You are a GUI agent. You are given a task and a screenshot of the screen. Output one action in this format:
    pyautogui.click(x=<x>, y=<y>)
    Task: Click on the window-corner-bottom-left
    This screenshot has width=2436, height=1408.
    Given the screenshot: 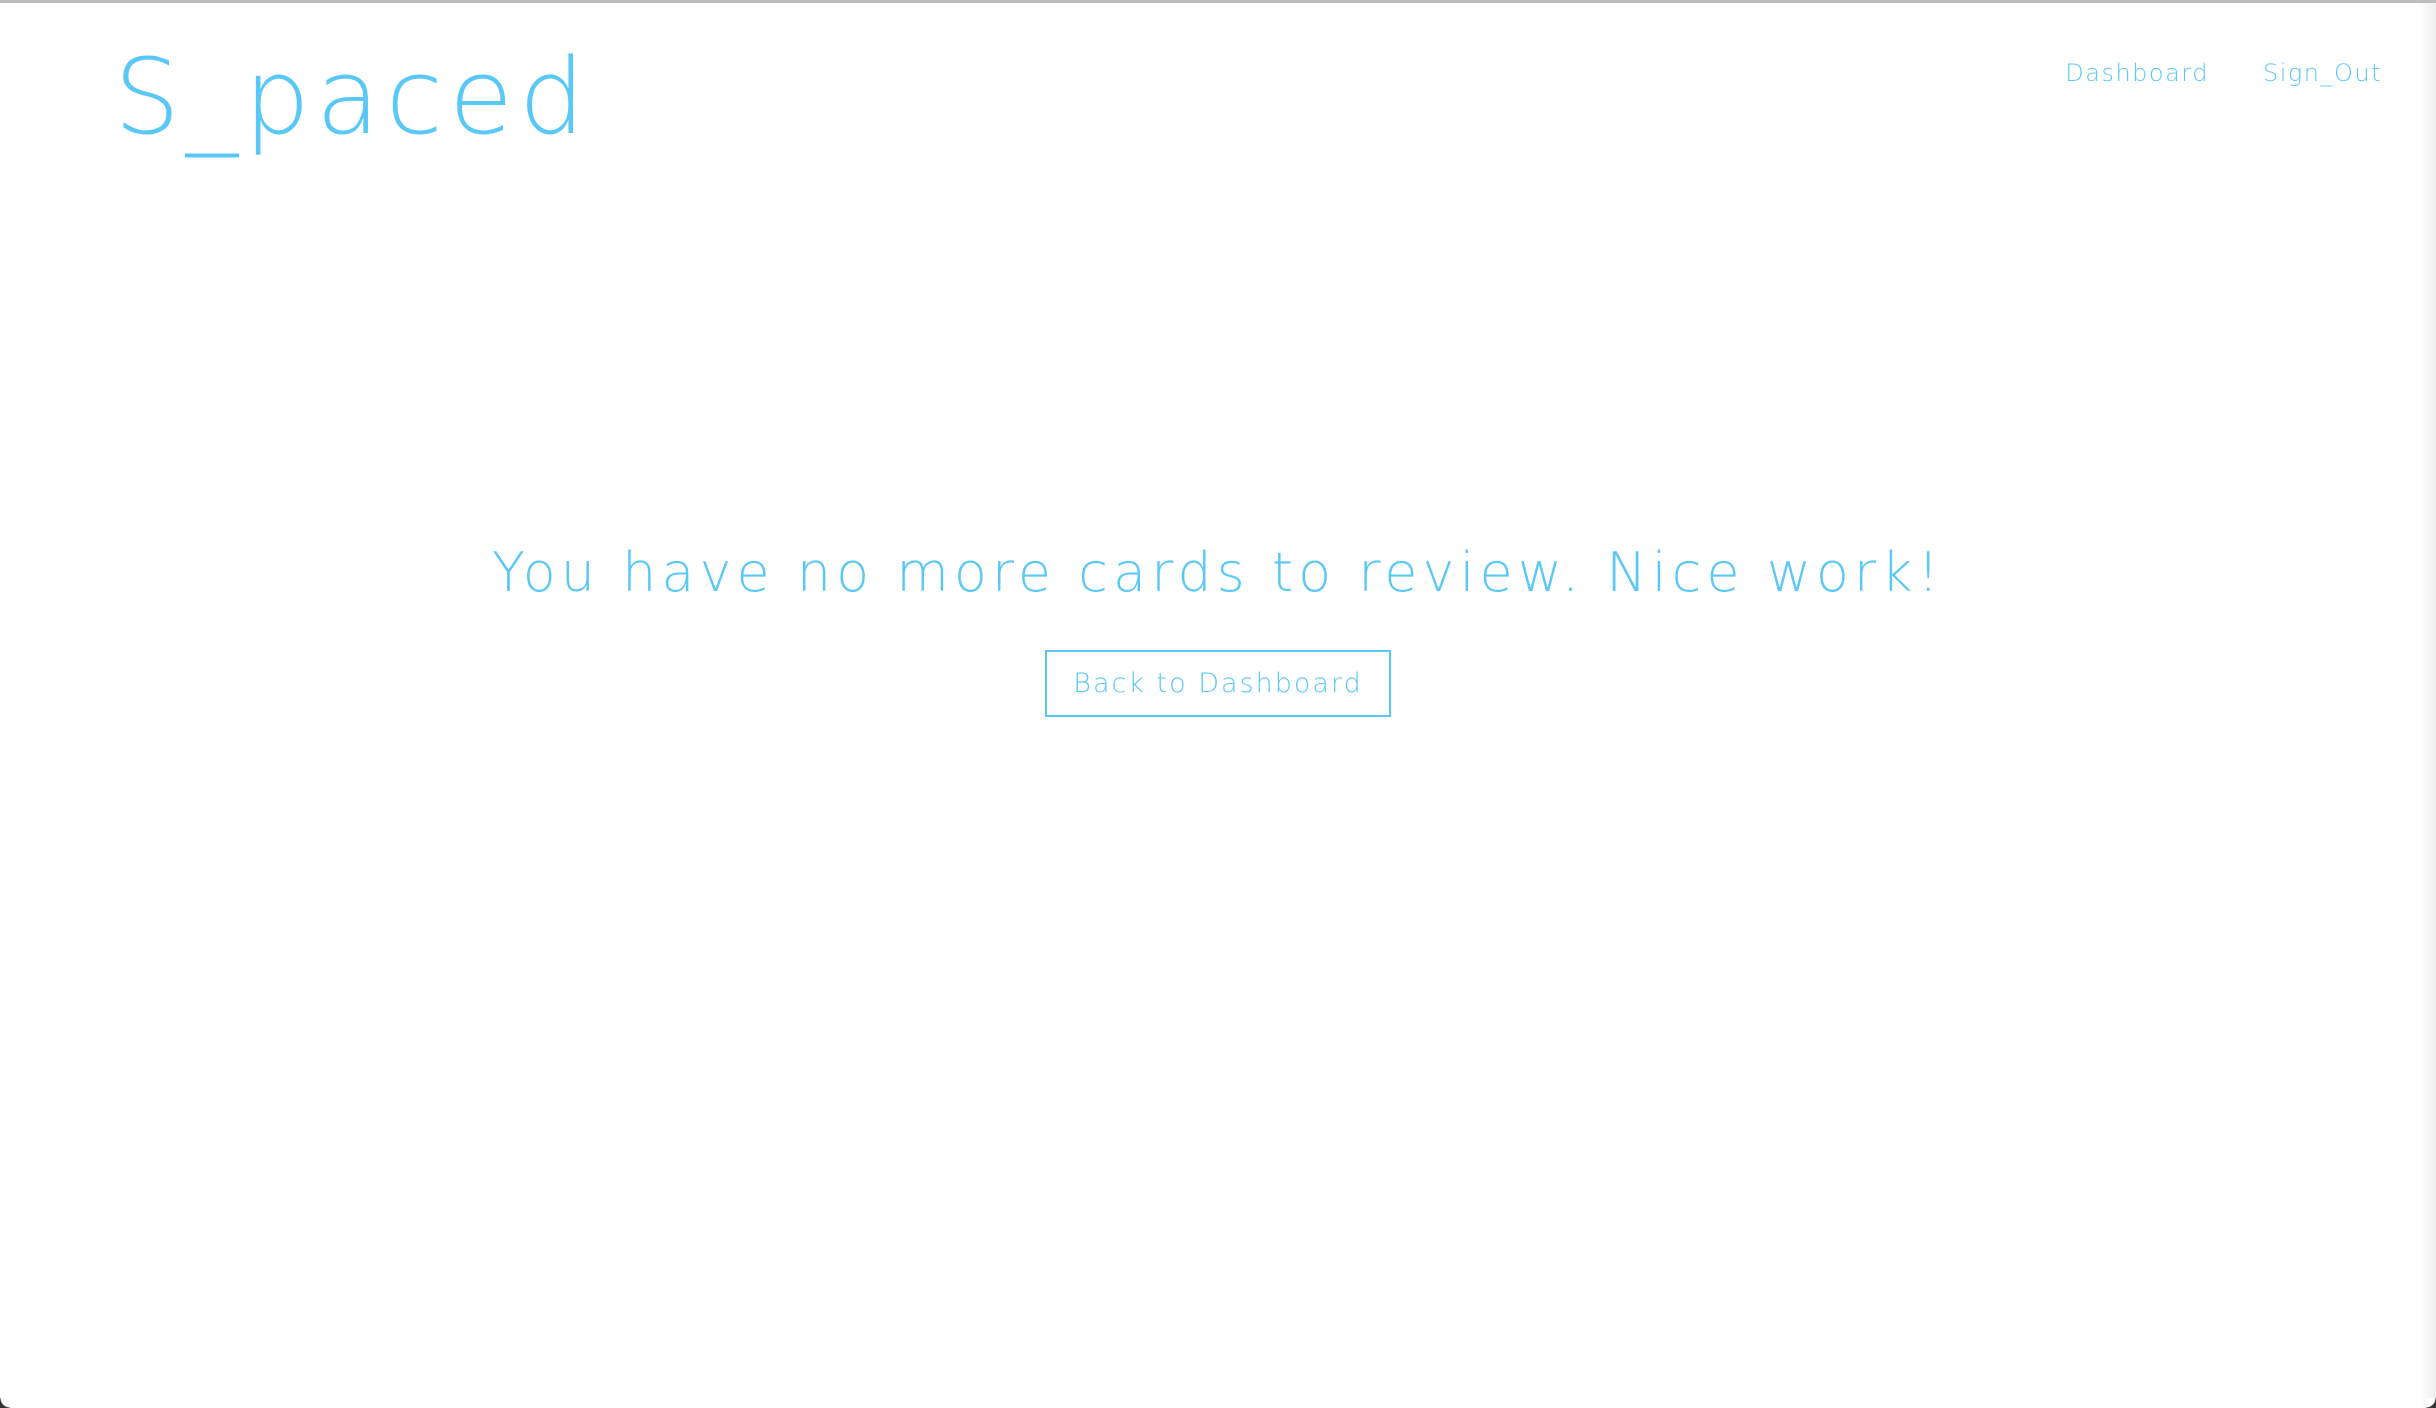 What is the action you would take?
    pyautogui.click(x=5, y=1403)
    